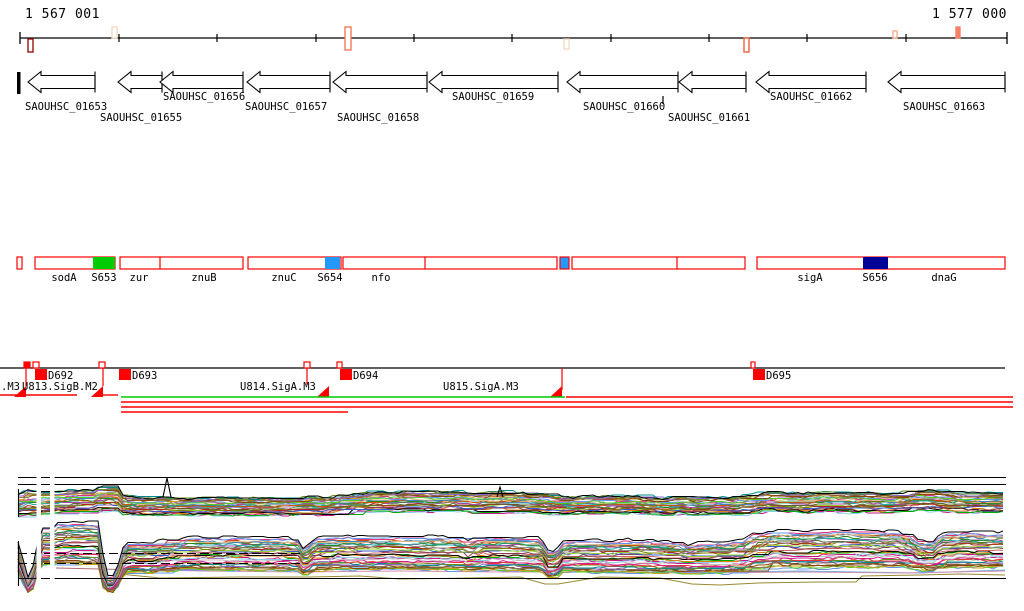 The height and width of the screenshot is (611, 1024). What do you see at coordinates (278, 387) in the screenshot?
I see `u-region-label: U814.SigA.M3` at bounding box center [278, 387].